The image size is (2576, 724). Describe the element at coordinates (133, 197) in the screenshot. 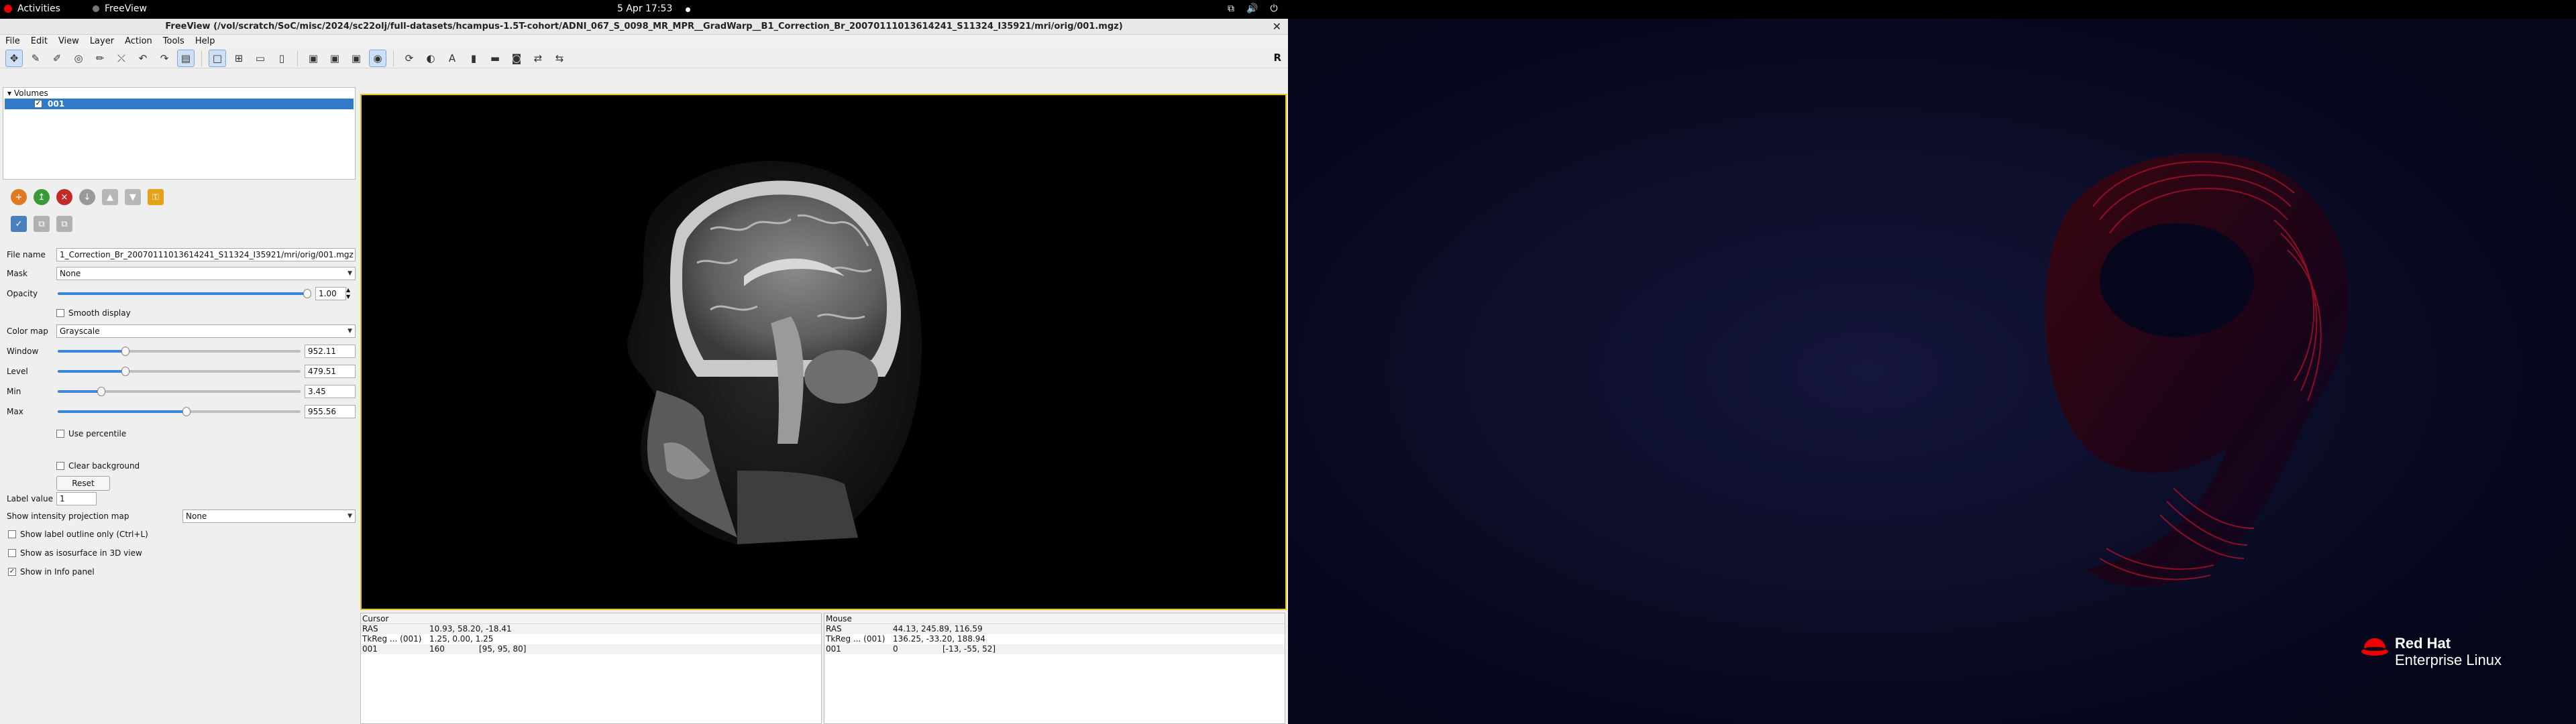

I see `move-down-icon: ▼` at that location.